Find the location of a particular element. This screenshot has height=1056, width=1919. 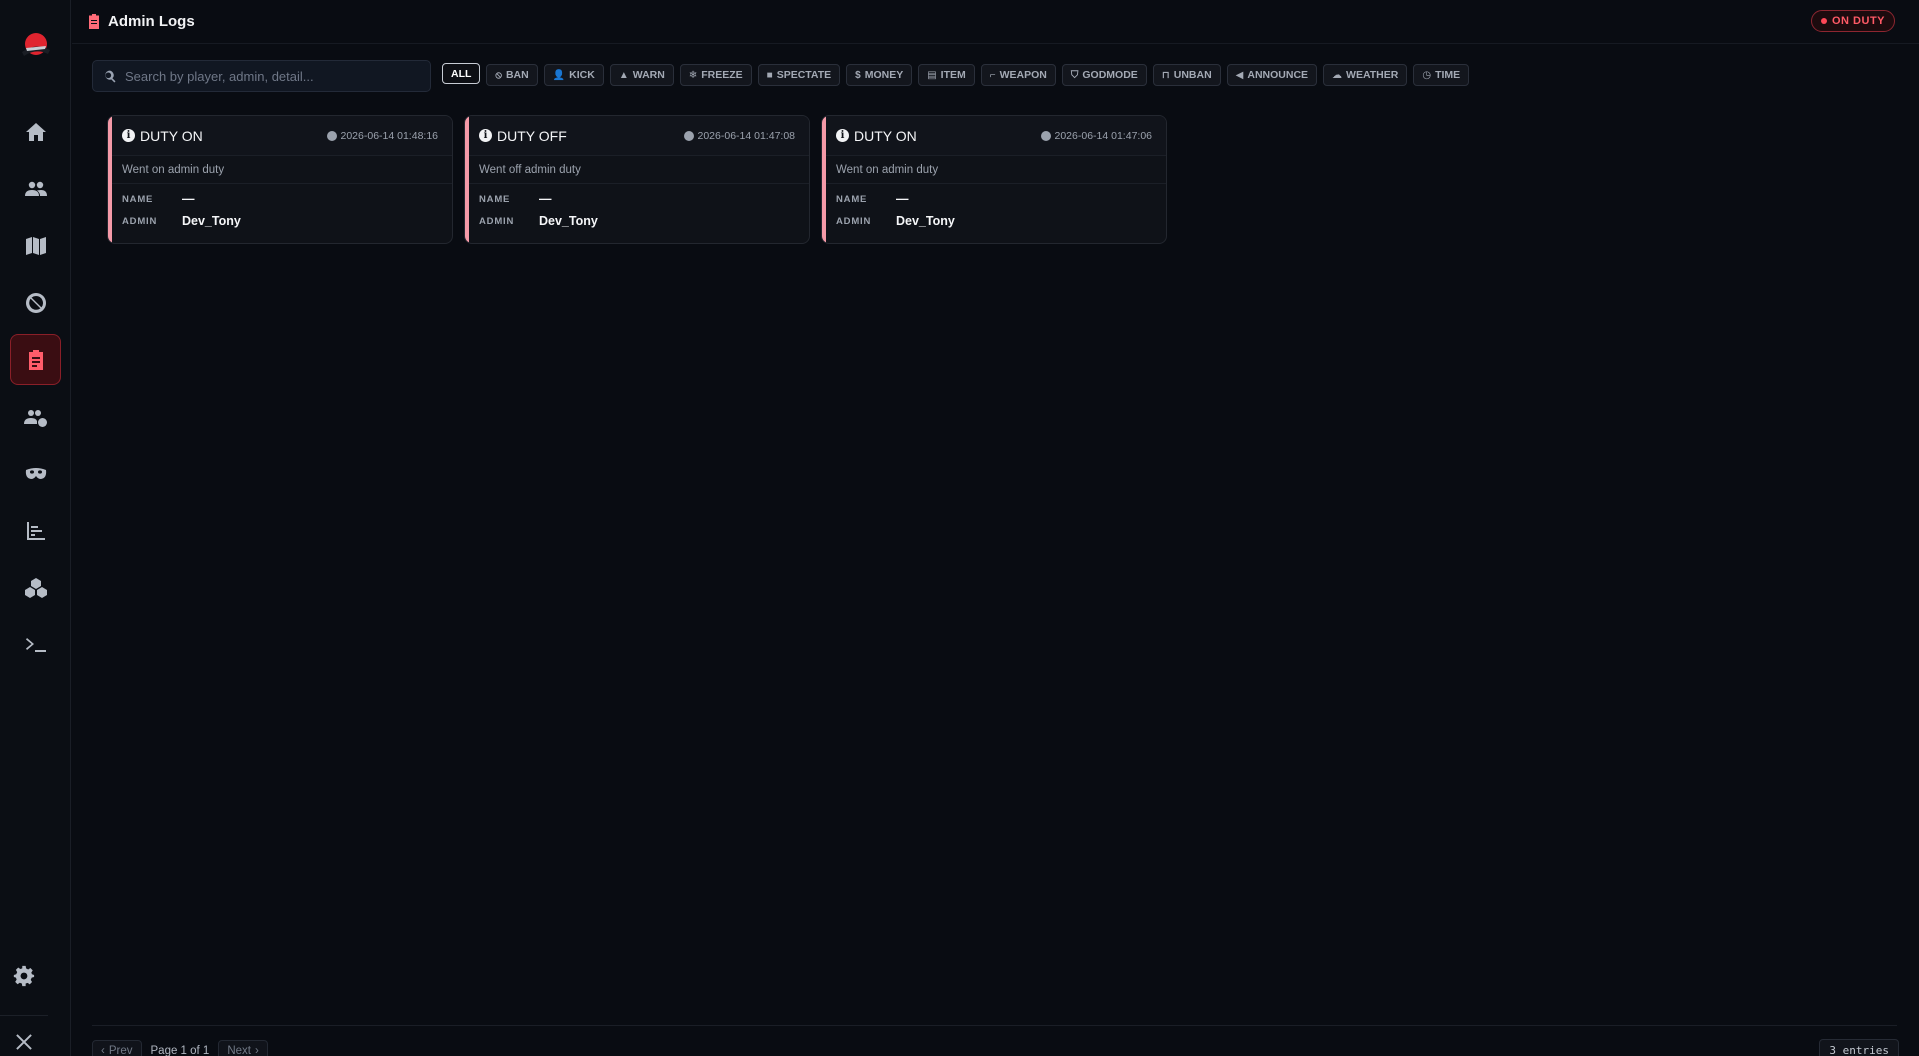

shield-icon: ⛉ is located at coordinates (1074, 75).